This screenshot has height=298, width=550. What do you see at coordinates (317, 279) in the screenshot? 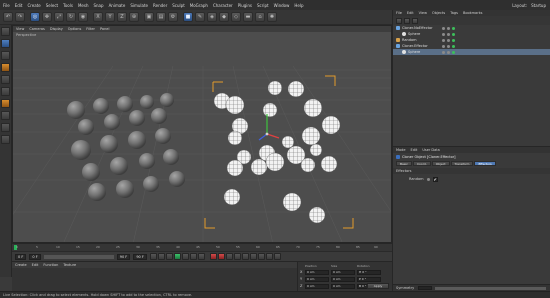
I see `position-y-field: 0 cm` at bounding box center [317, 279].